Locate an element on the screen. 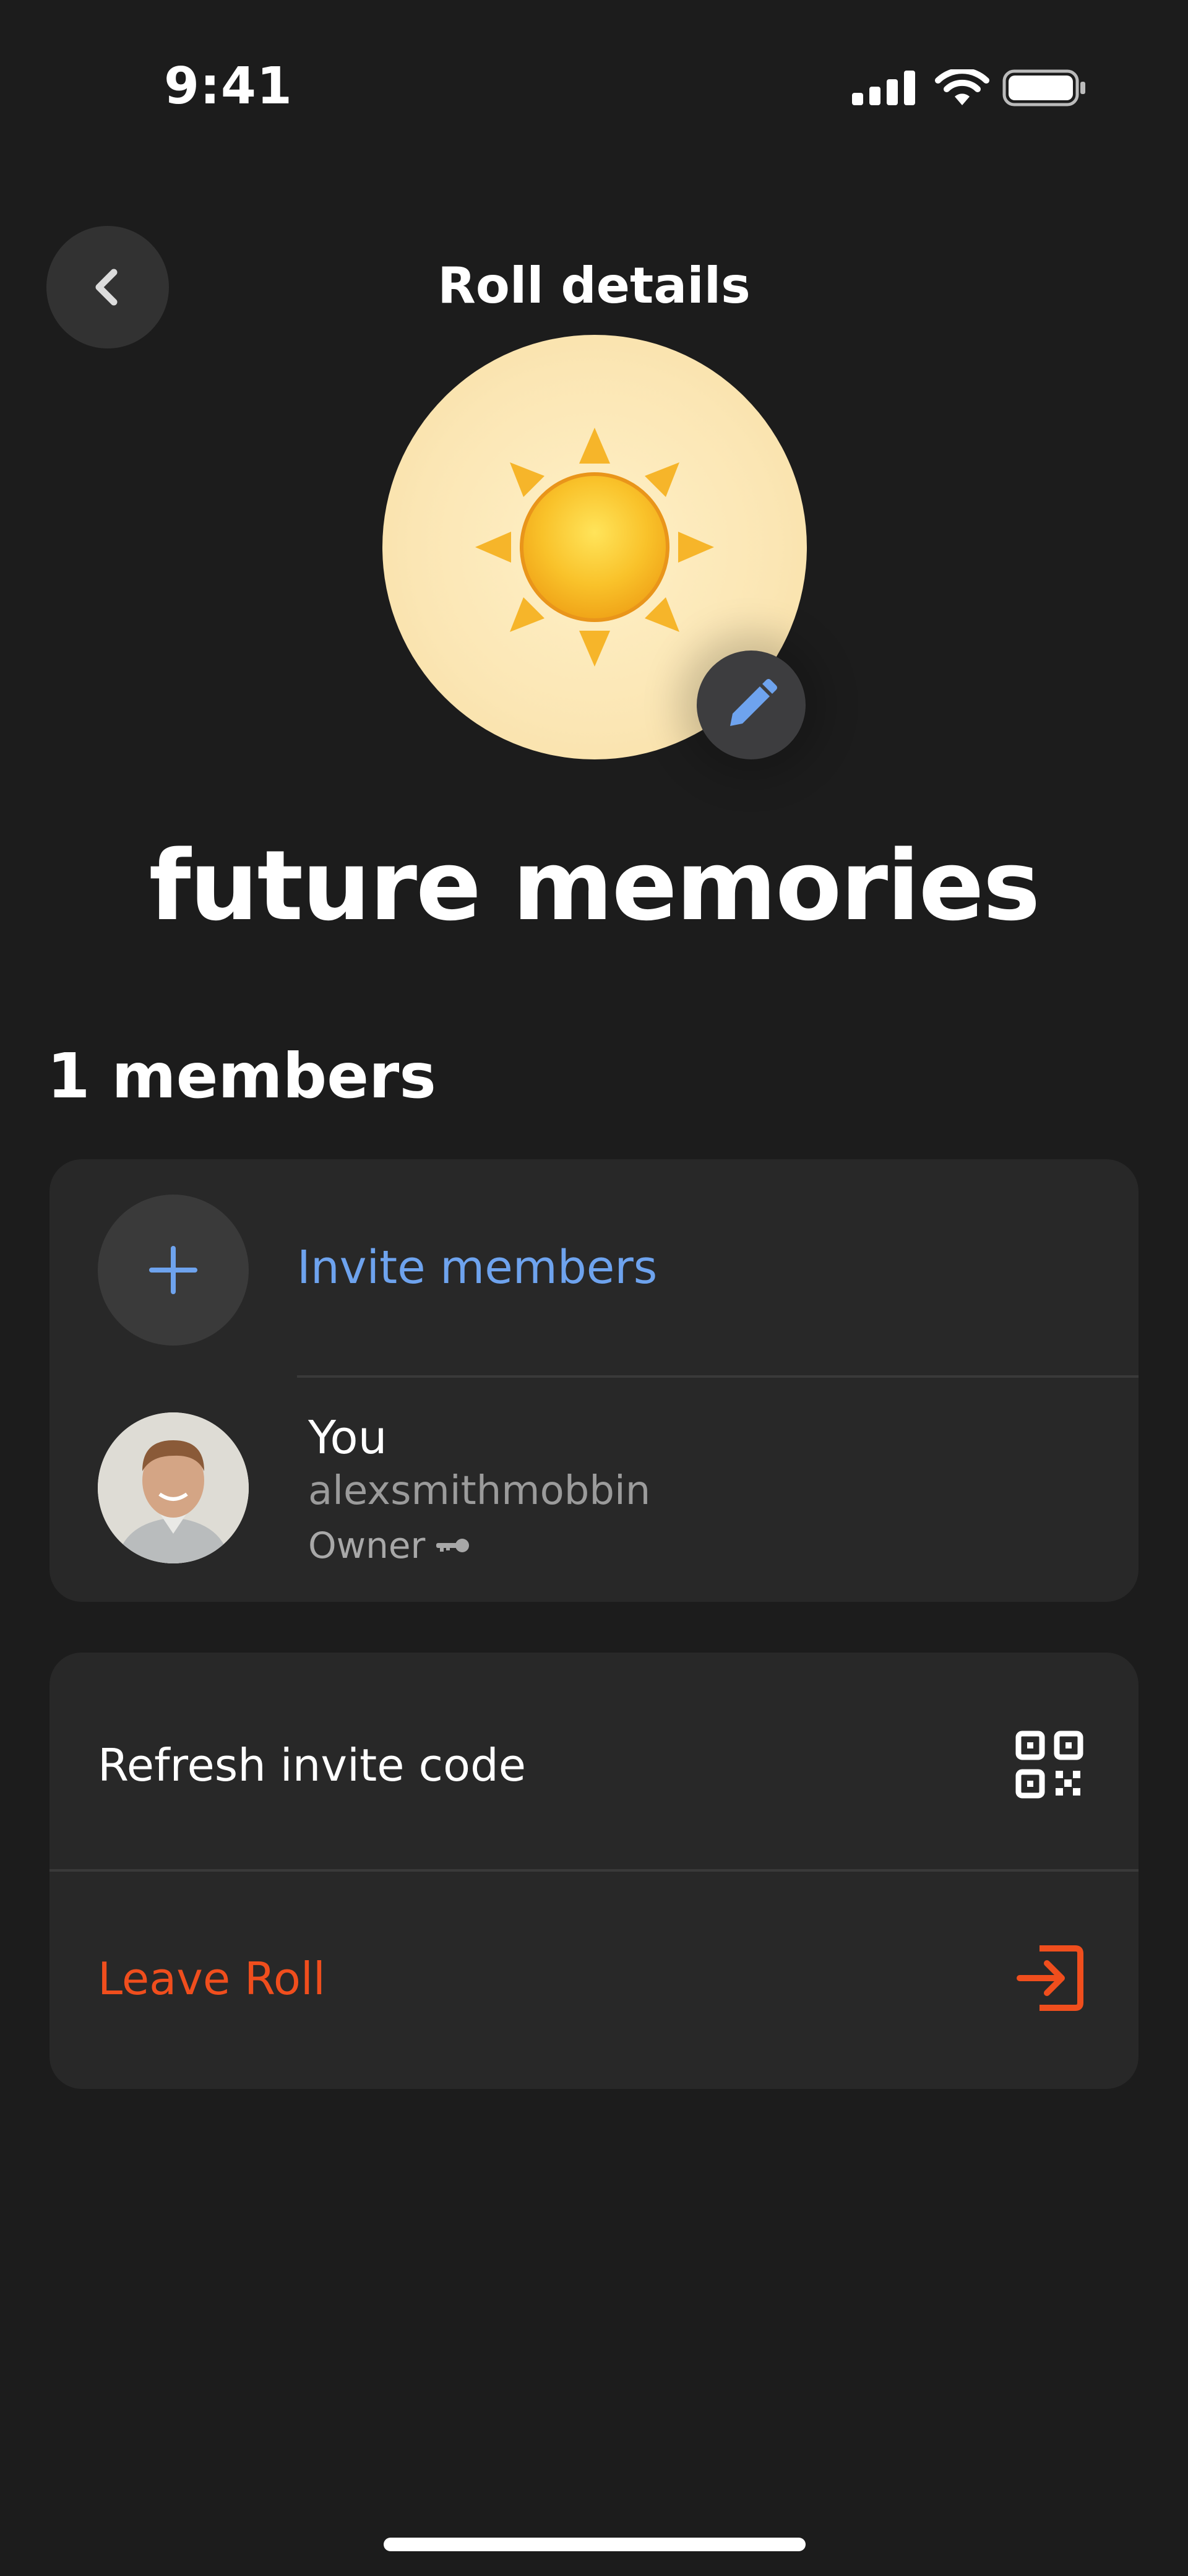 The width and height of the screenshot is (1188, 2576). invite-members-label: Invite members is located at coordinates (477, 1267).